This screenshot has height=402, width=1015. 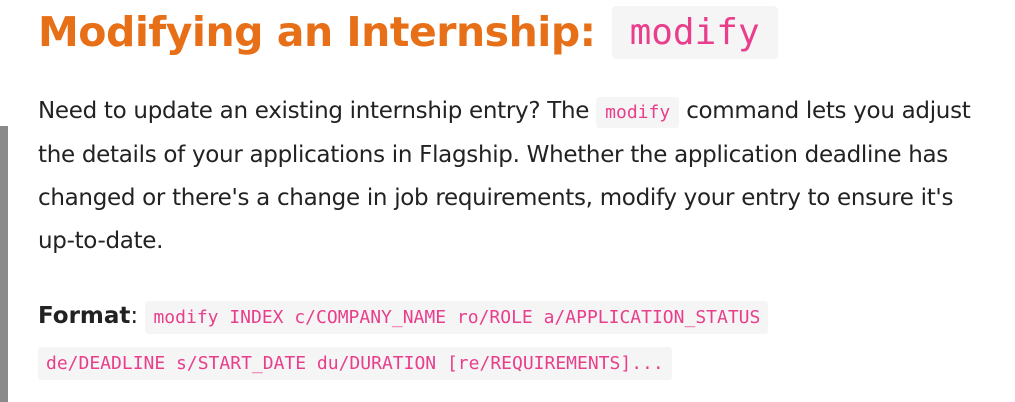 I want to click on intro-inline-code: modify, so click(x=638, y=112).